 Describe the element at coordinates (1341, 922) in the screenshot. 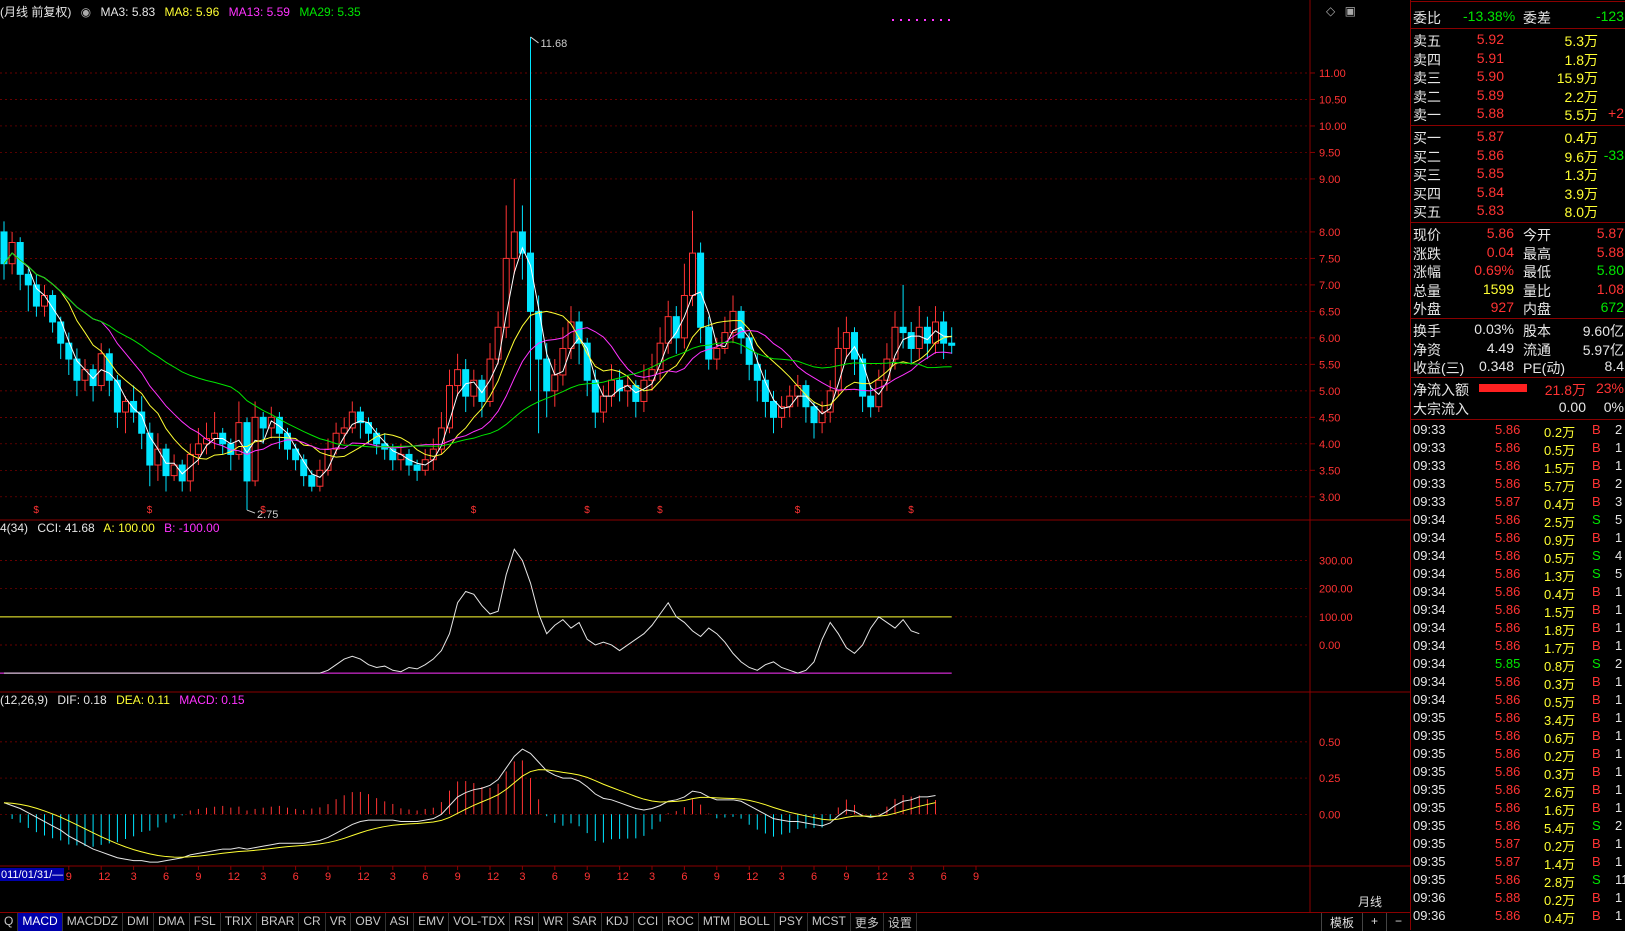

I see `template-button: 模板` at that location.